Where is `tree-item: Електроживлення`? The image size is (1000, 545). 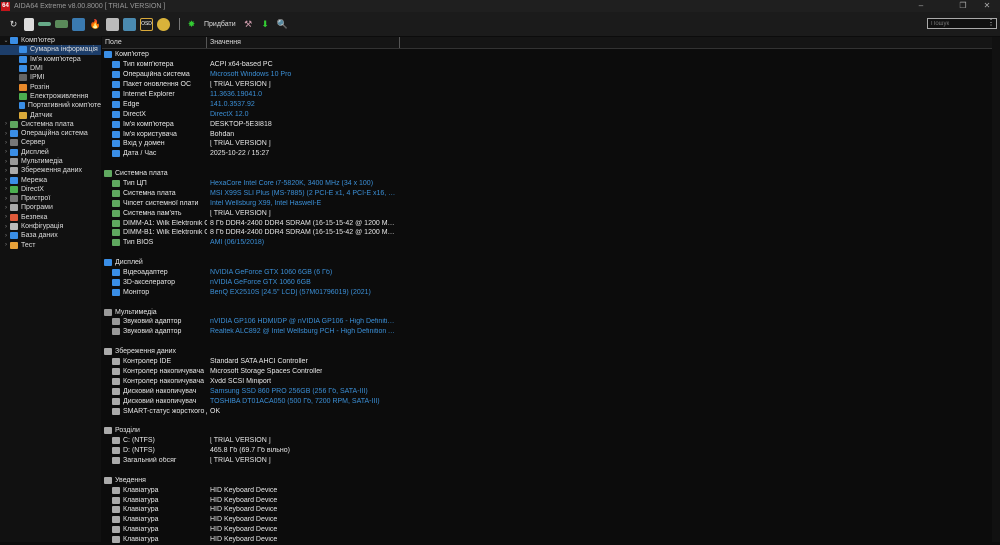
tree-item: Електроживлення is located at coordinates (50, 96).